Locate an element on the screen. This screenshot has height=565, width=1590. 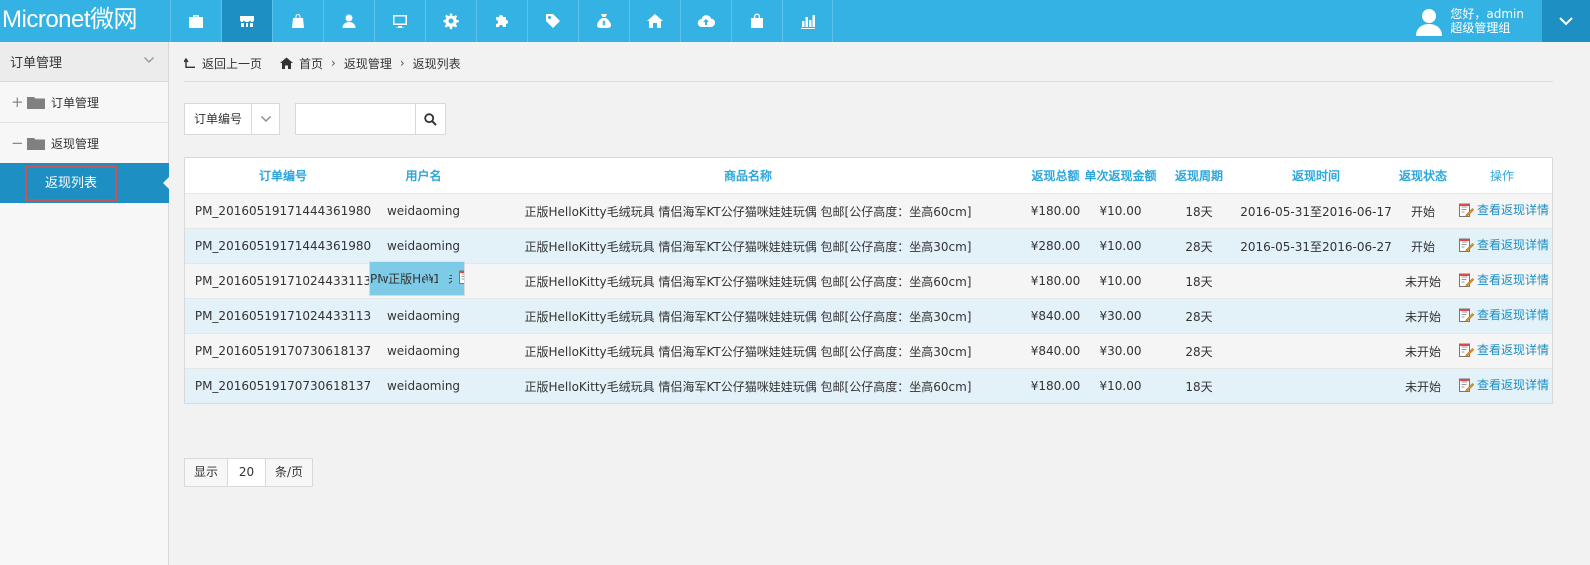
column-header: 返现周期 is located at coordinates (1199, 175).